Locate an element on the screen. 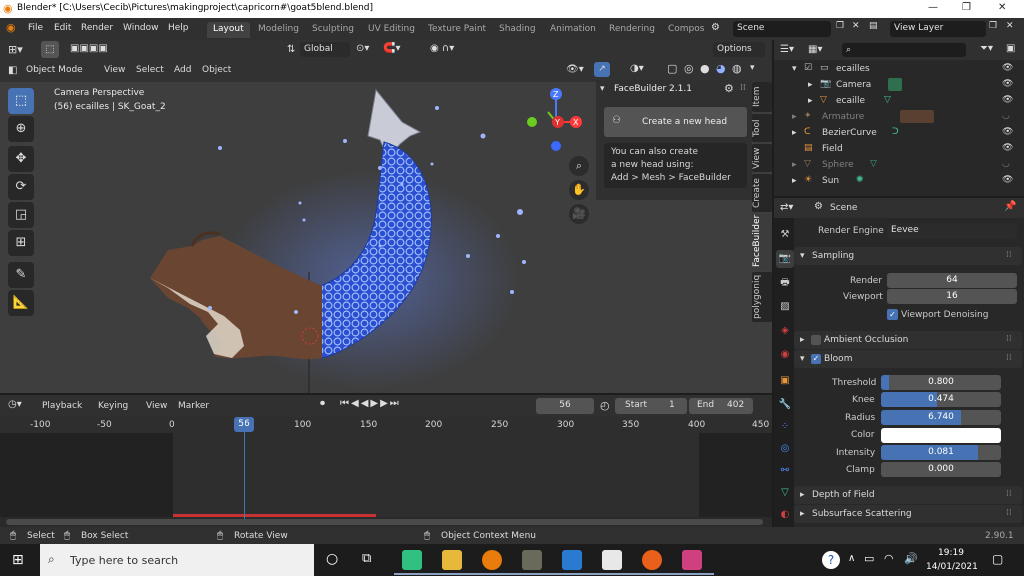  menu-render: Render is located at coordinates (97, 28).